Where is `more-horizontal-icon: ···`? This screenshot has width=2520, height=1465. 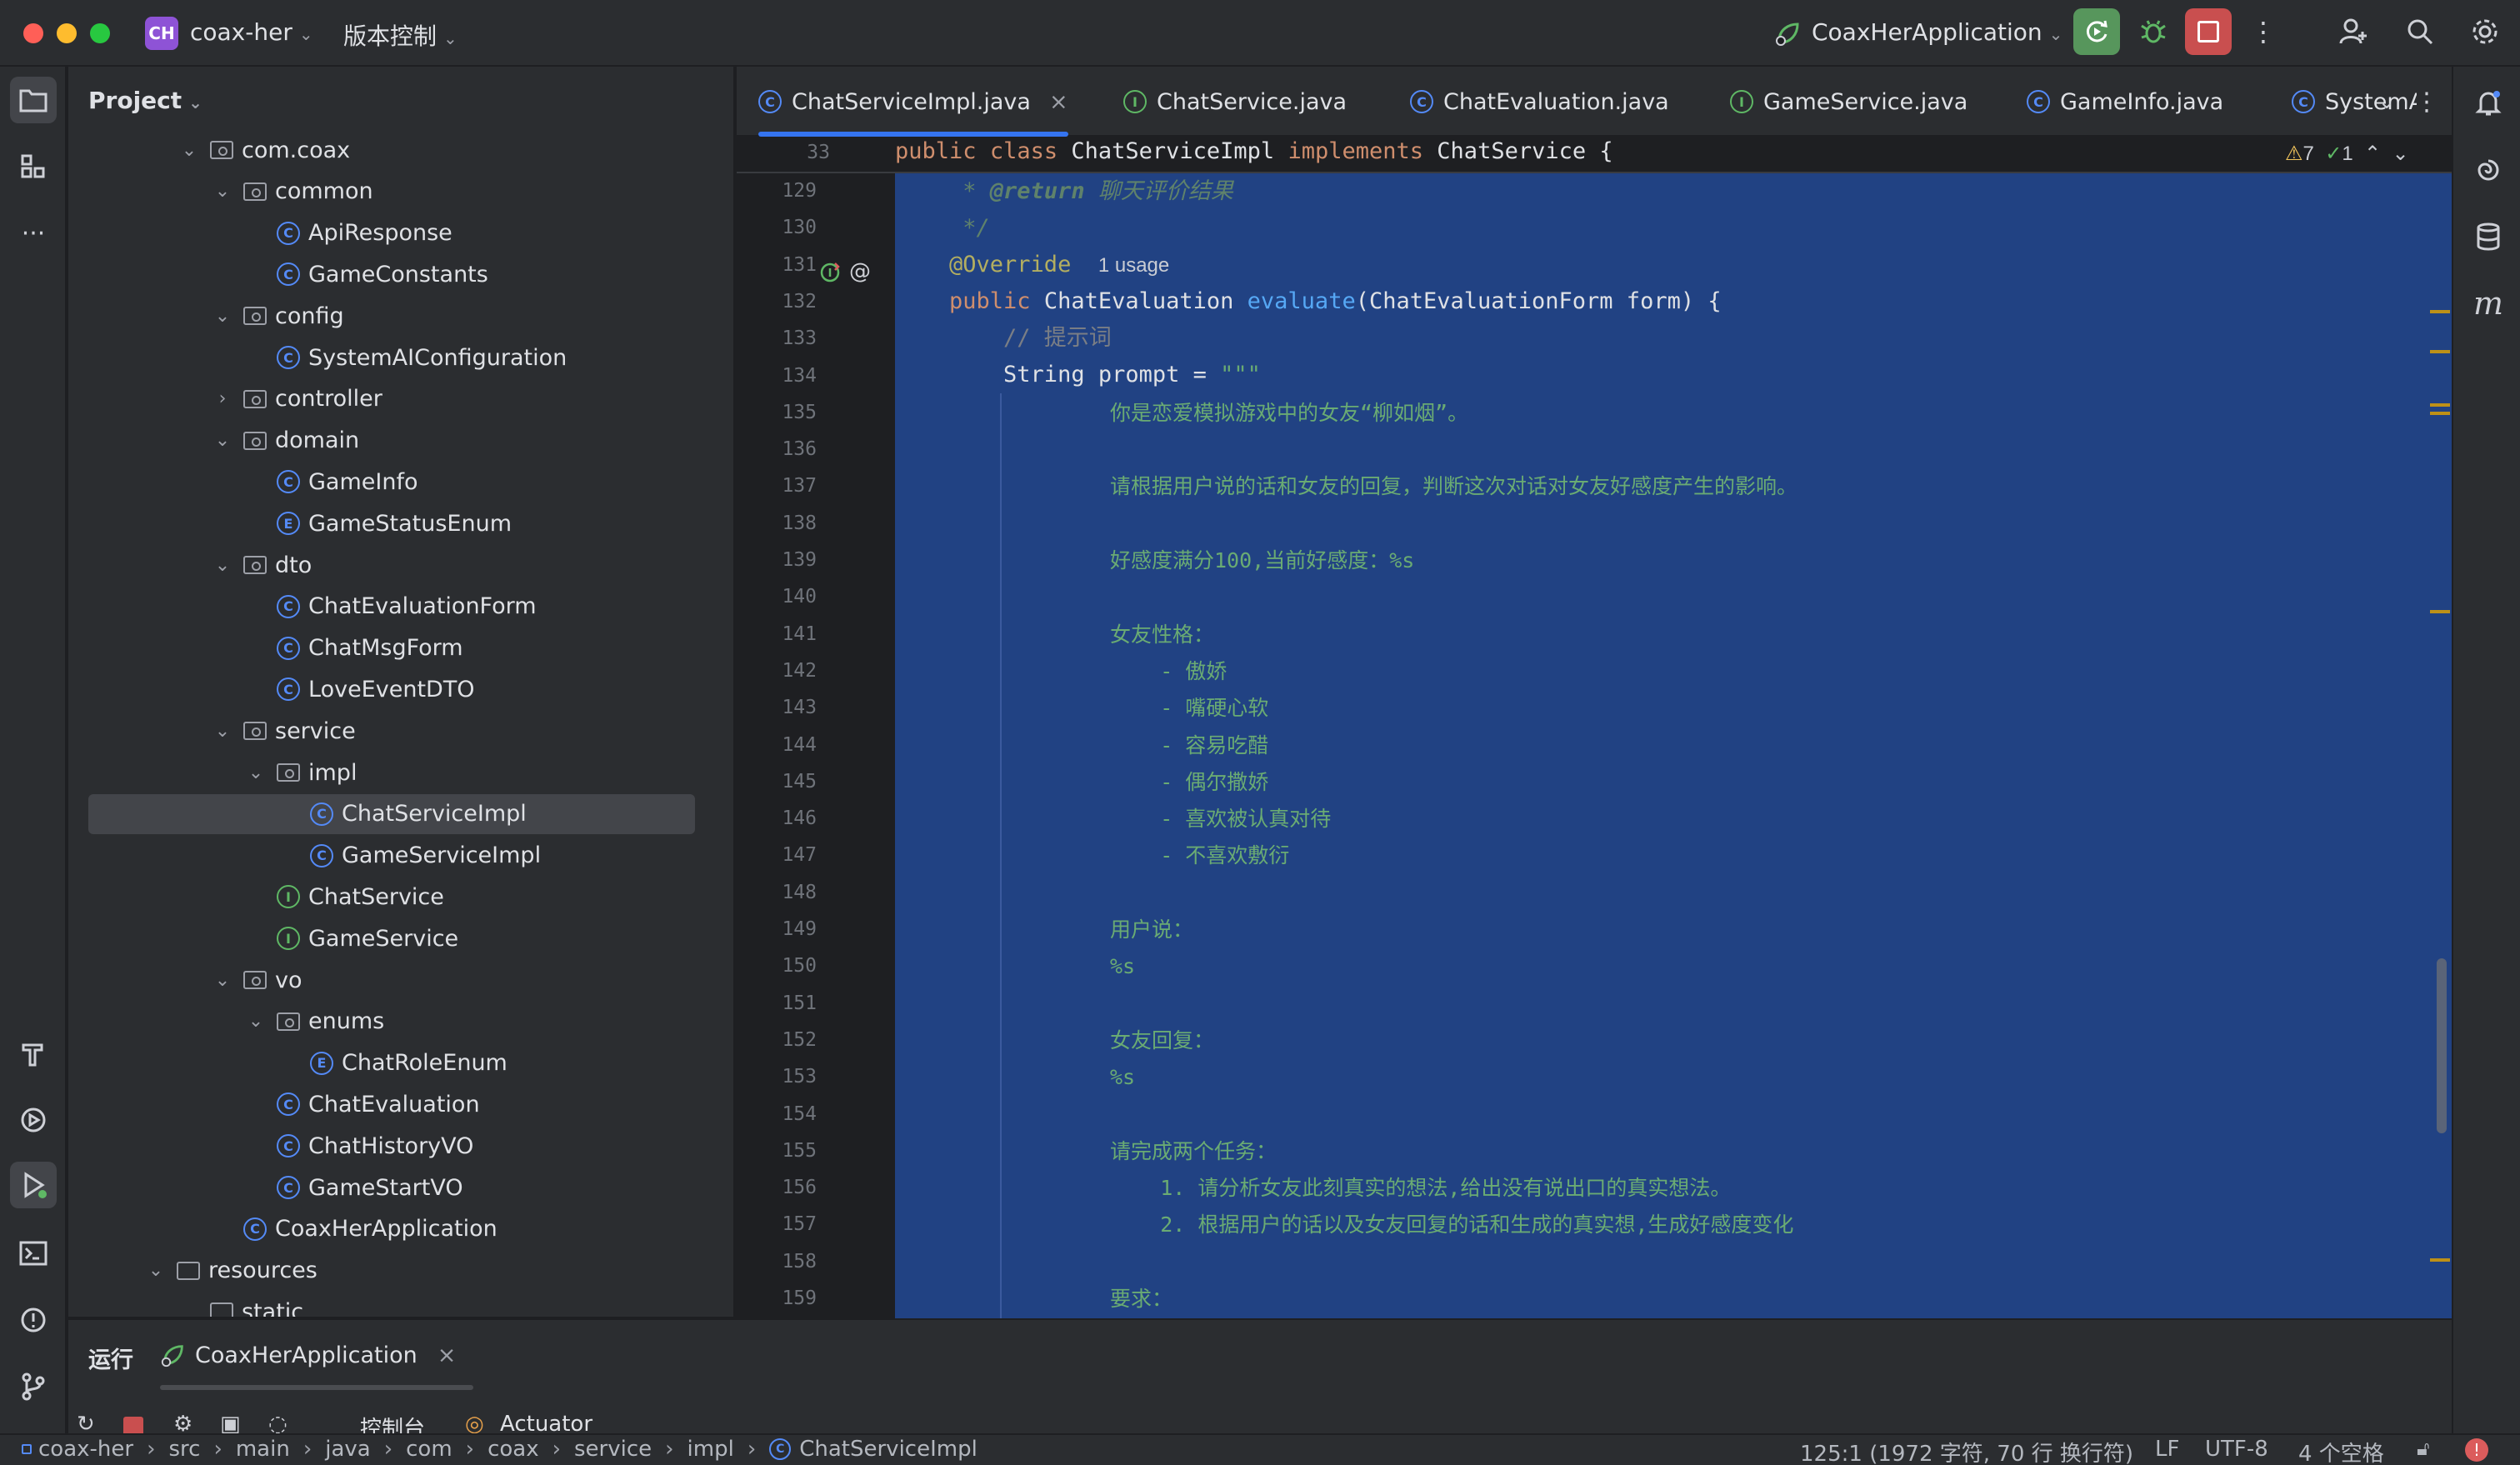
more-horizontal-icon: ··· is located at coordinates (33, 233).